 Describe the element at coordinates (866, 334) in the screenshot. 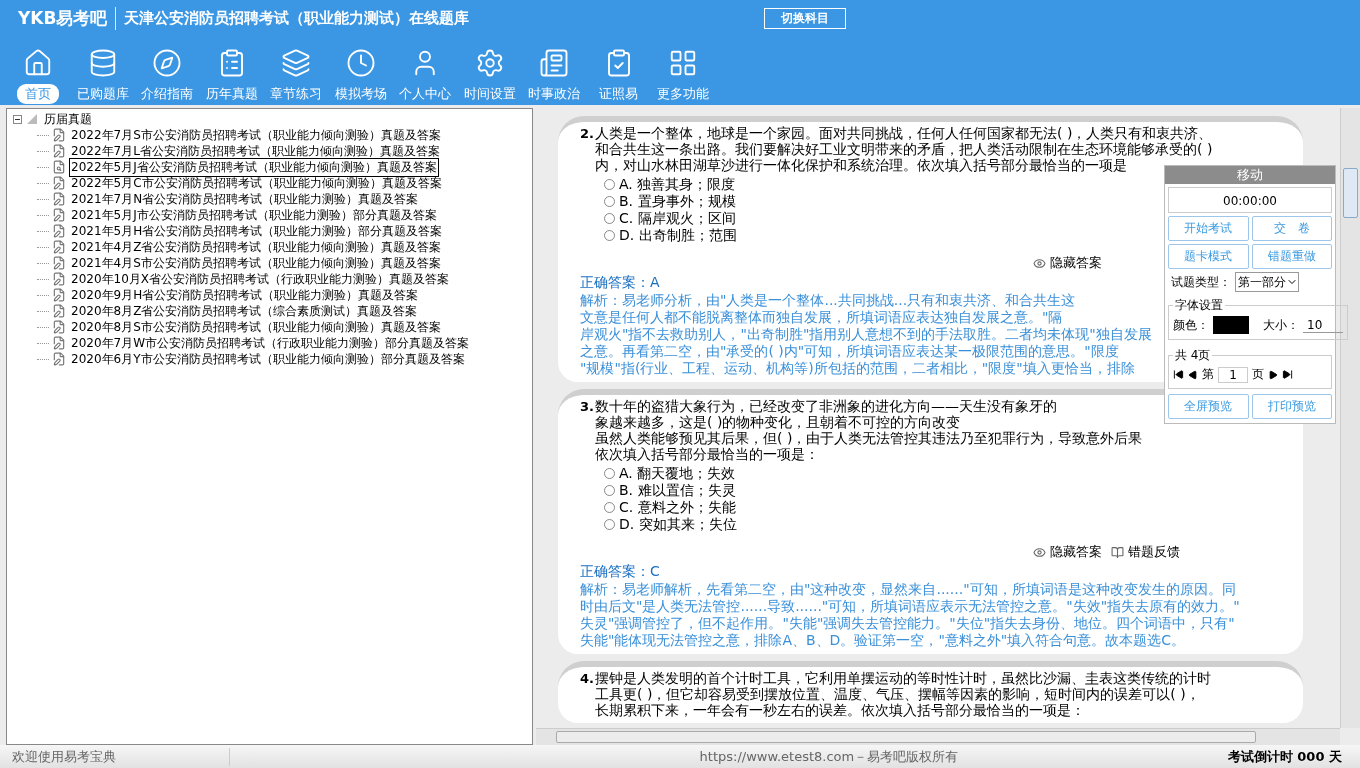

I see `analysis-text: 岸观火"指不去救助别人，"出奇制胜"指用别人意想不到的手法取胜。二者均未体现"独自发展` at that location.